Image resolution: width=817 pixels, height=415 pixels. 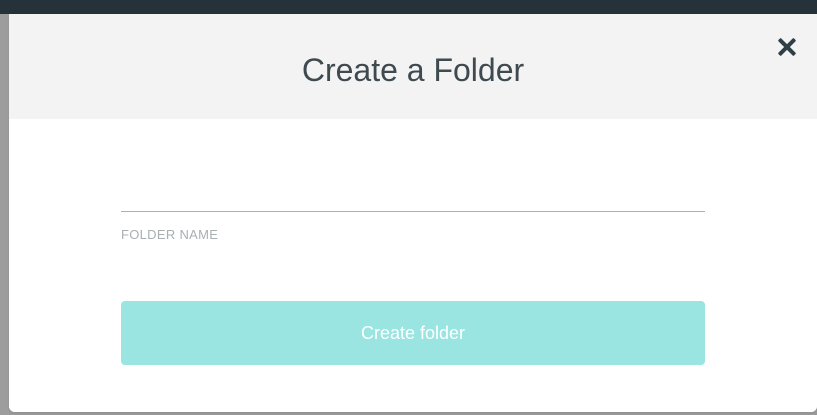 What do you see at coordinates (413, 194) in the screenshot?
I see `folder-name-input` at bounding box center [413, 194].